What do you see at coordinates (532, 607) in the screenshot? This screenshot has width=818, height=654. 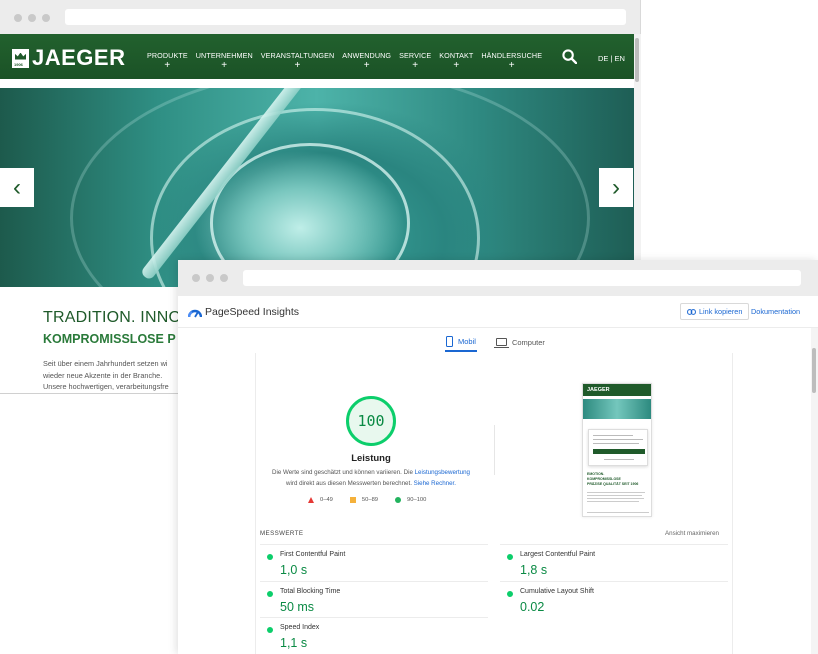 I see `metric-value: 0.02` at bounding box center [532, 607].